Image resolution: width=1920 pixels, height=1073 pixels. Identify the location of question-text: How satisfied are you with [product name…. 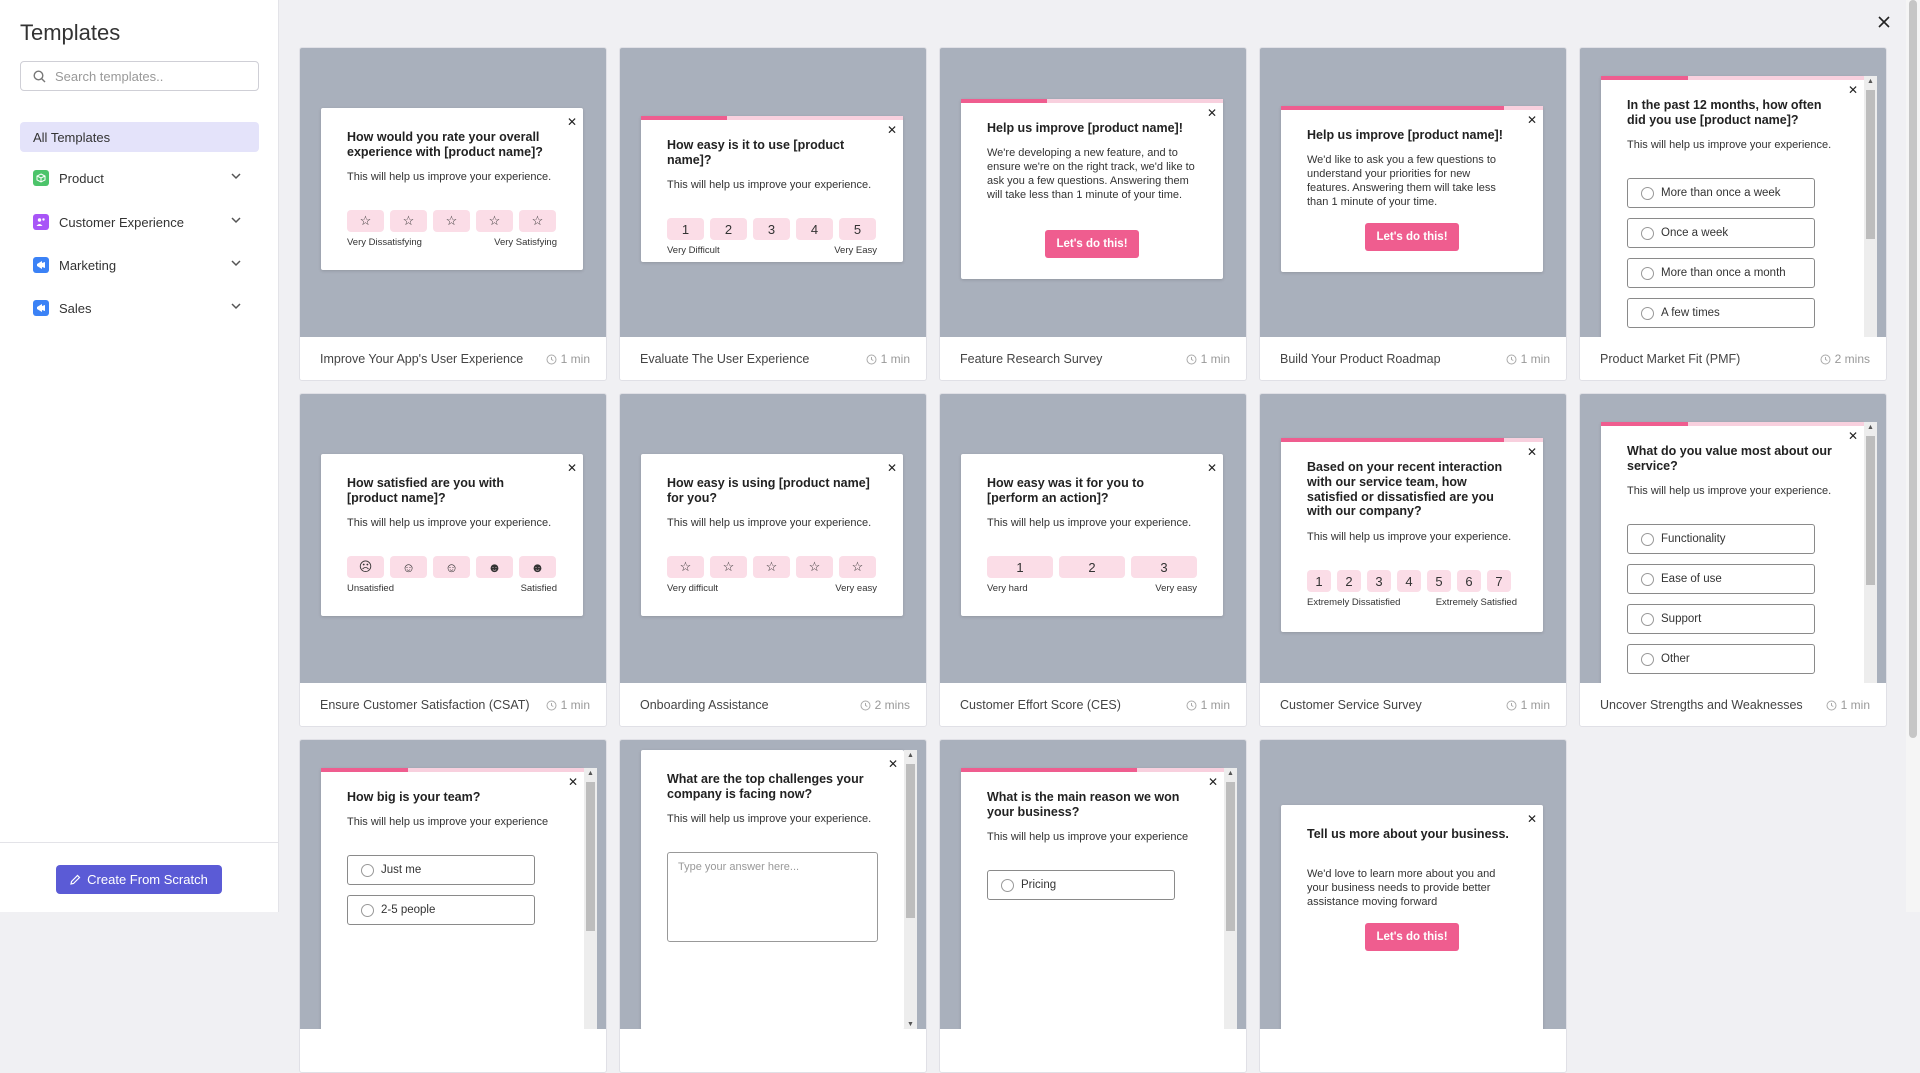
(425, 490).